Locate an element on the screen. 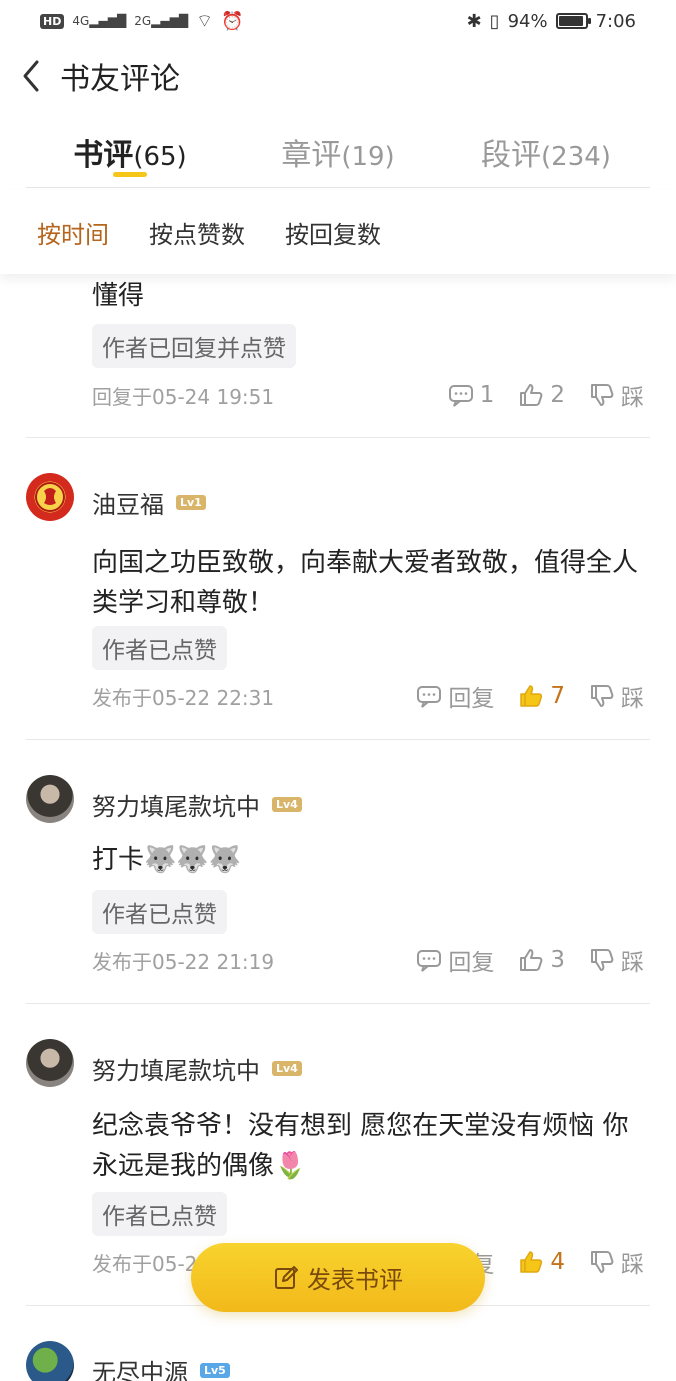 Image resolution: width=676 pixels, height=1381 pixels. battery-icon is located at coordinates (573, 21).